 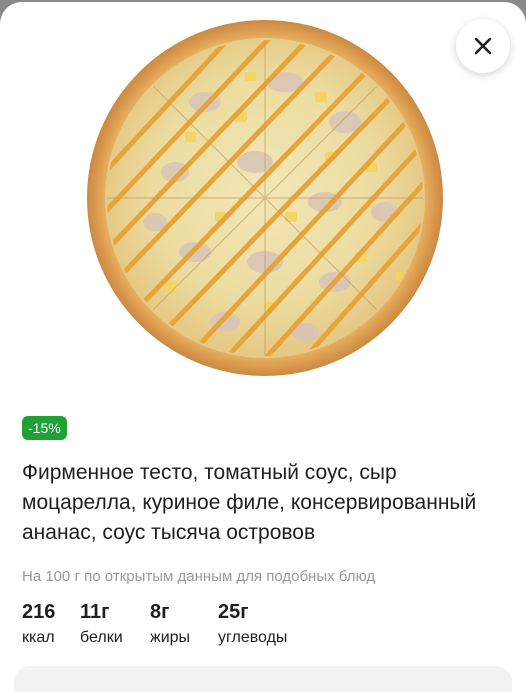 What do you see at coordinates (160, 612) in the screenshot?
I see `fat-value: 8г` at bounding box center [160, 612].